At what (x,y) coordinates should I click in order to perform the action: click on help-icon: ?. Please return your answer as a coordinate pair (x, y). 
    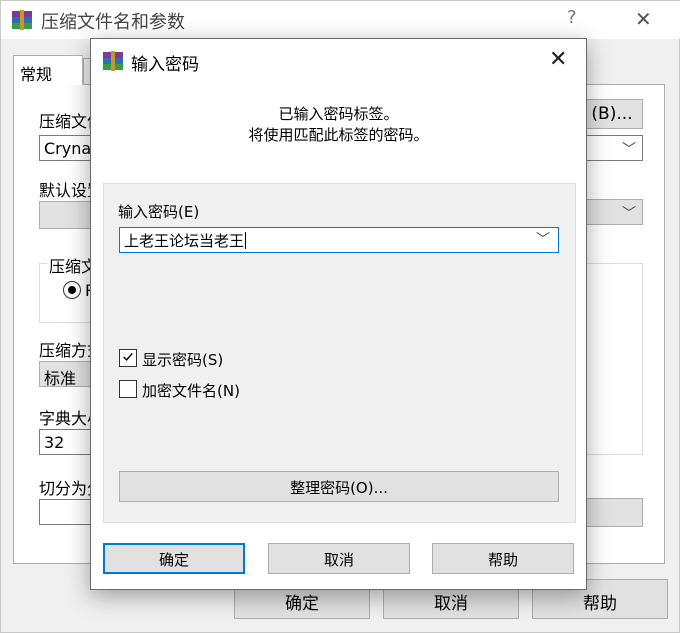
    Looking at the image, I should click on (572, 17).